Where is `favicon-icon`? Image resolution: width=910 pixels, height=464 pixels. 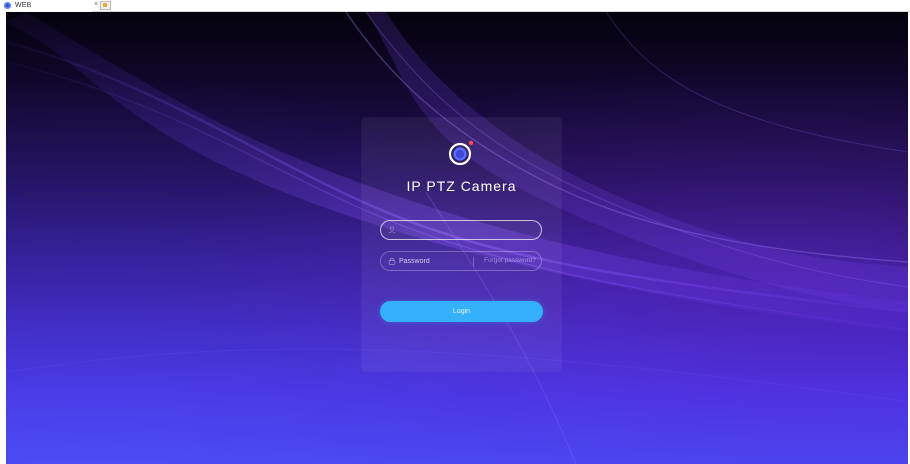 favicon-icon is located at coordinates (7, 5).